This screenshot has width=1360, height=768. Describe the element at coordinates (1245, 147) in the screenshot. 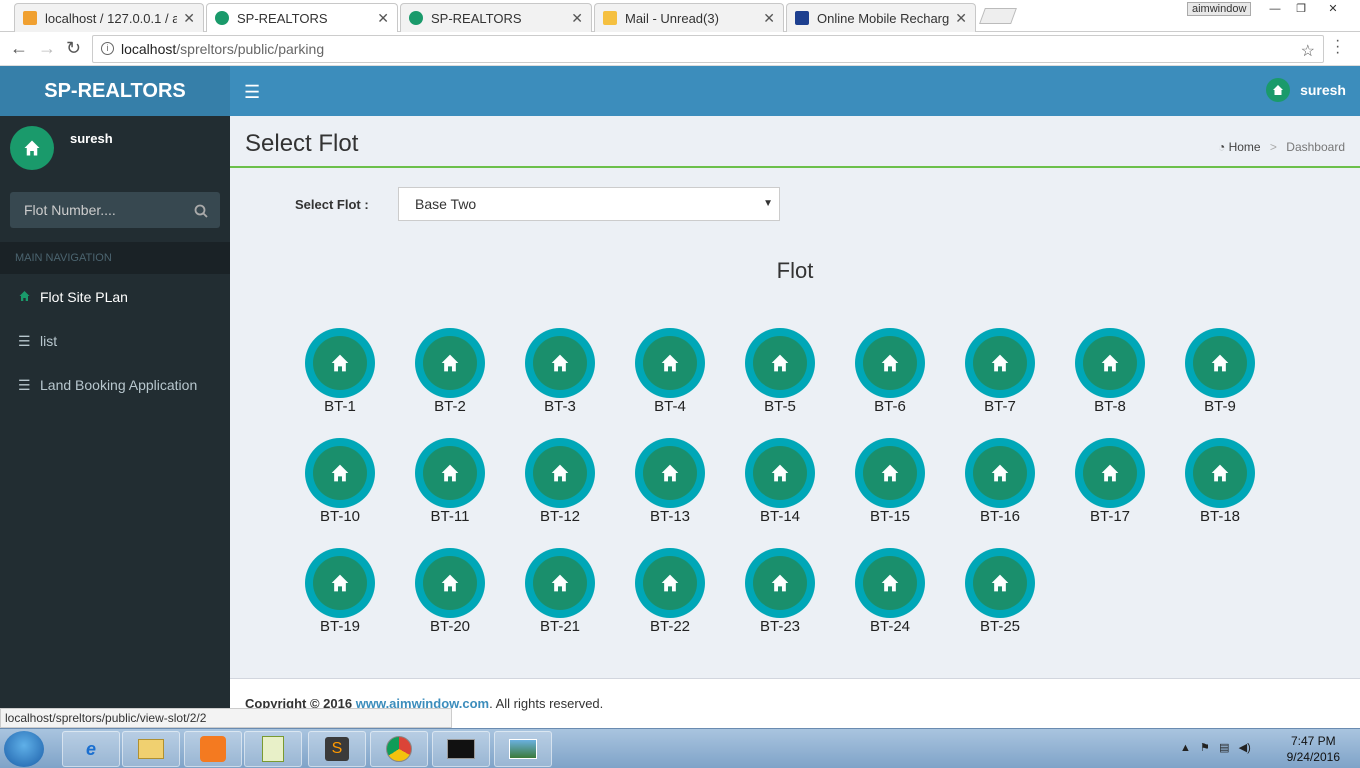

I see `breadcrumb-home: Home` at that location.